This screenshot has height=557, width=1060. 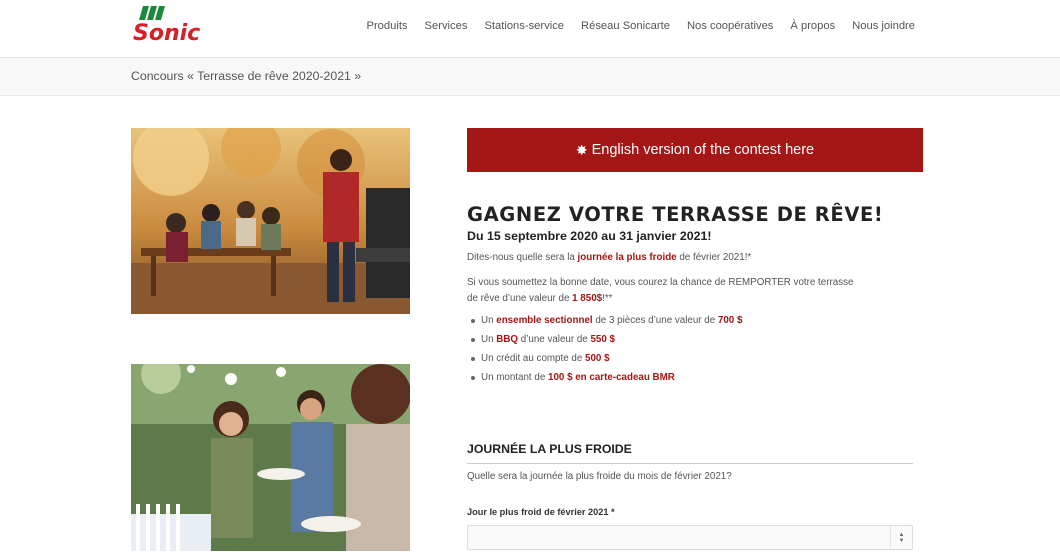 What do you see at coordinates (587, 298) in the screenshot?
I see `chance-highlight: 1 850$` at bounding box center [587, 298].